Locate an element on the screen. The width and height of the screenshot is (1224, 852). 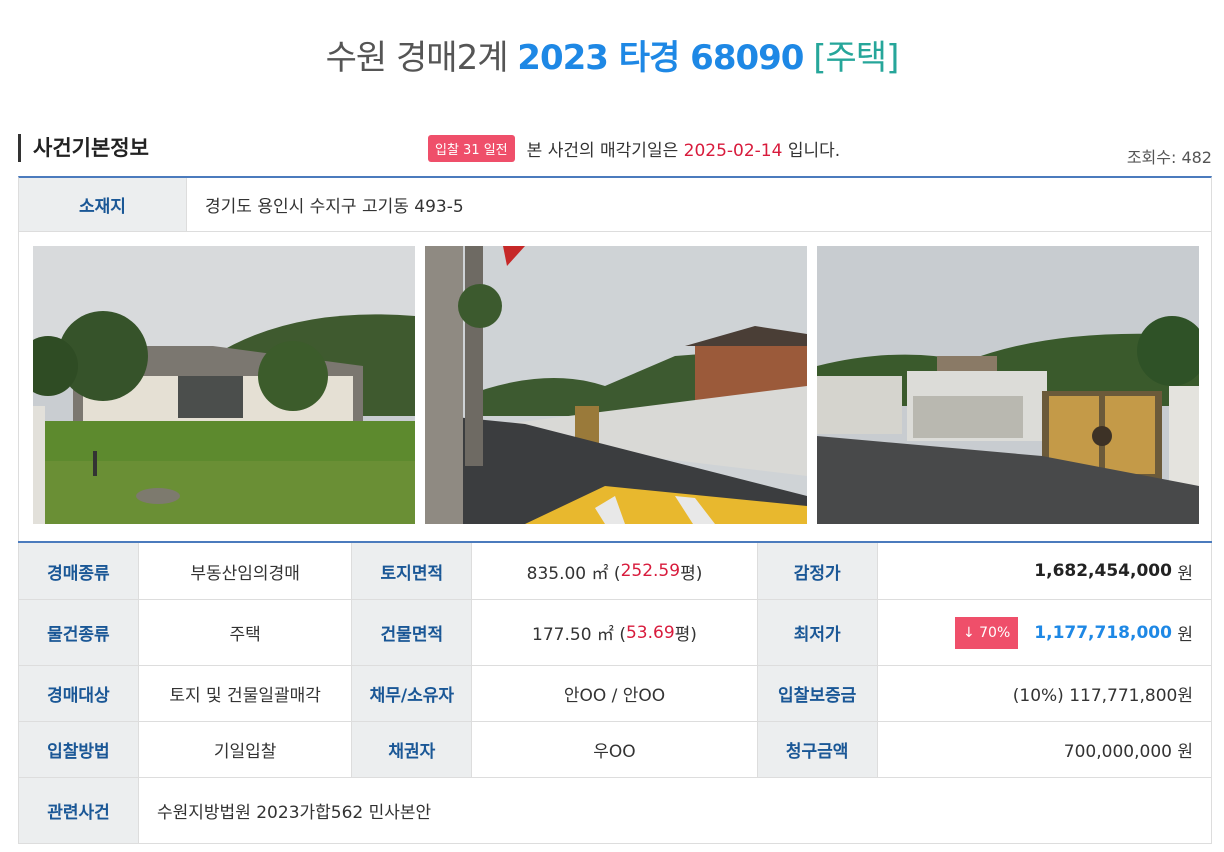
claim-value: 700,000,000 원 is located at coordinates (1128, 752).